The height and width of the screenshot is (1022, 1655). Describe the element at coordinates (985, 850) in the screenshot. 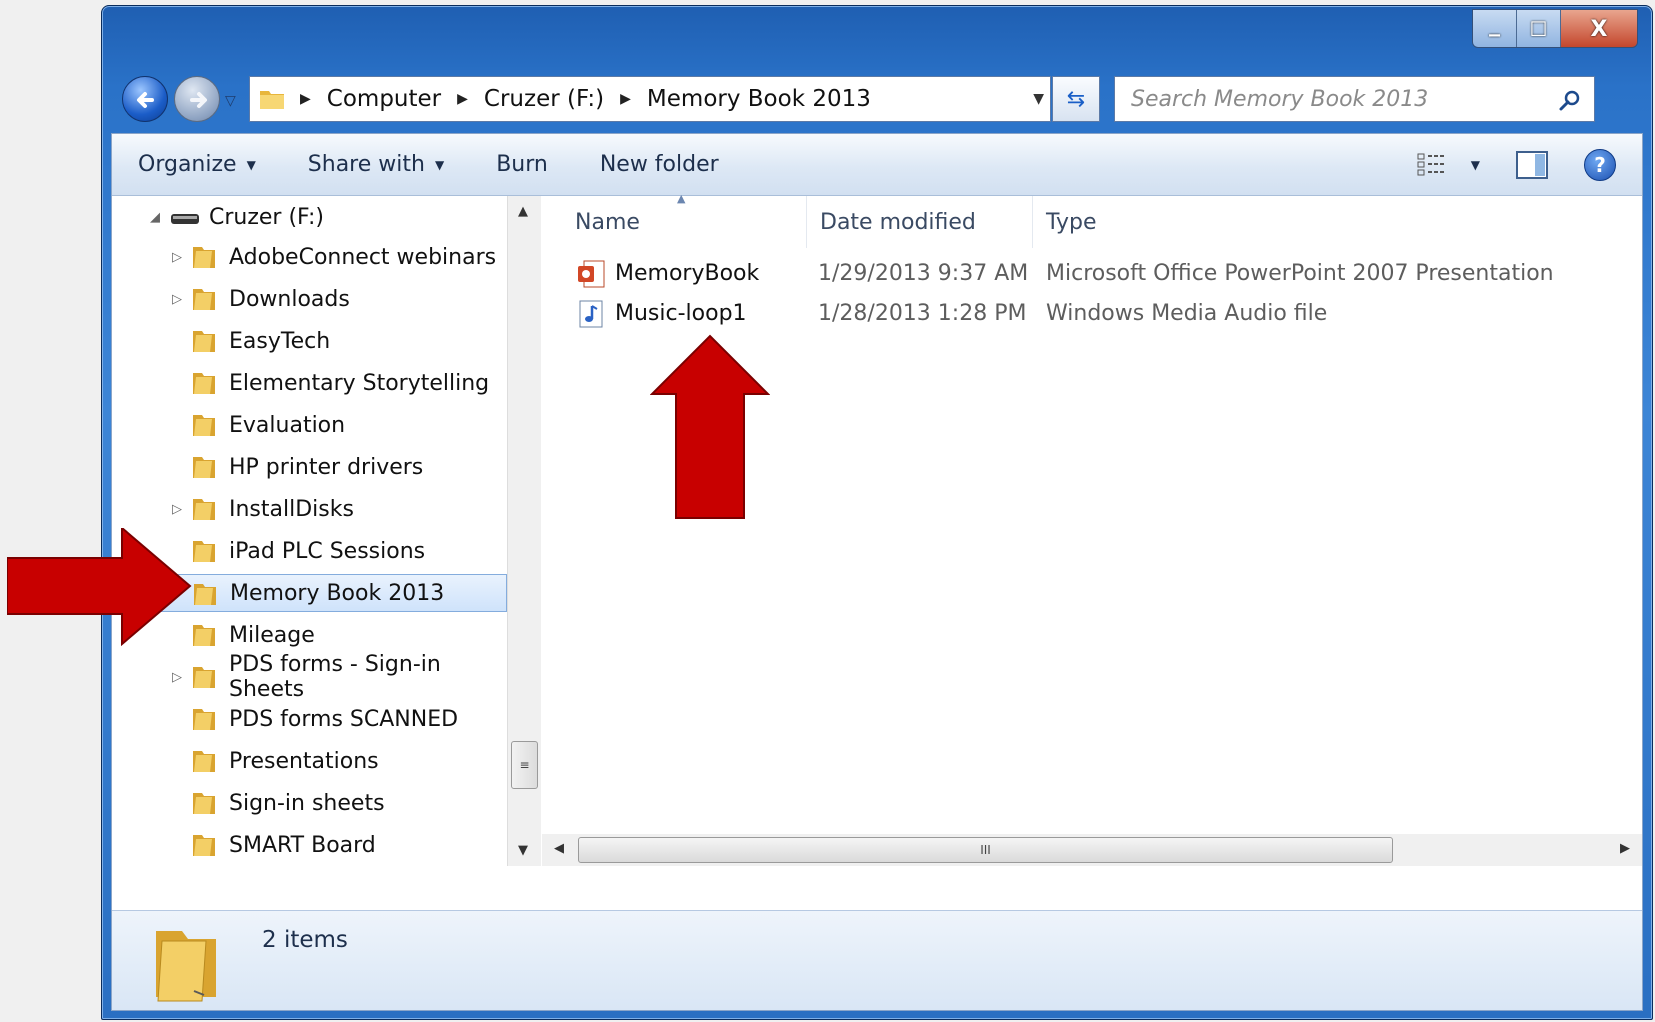

I see `scroll-thumb: III` at that location.